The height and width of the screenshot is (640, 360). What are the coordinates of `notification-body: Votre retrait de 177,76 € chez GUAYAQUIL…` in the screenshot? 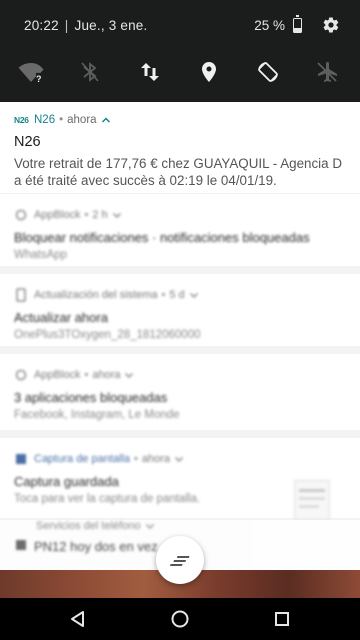 It's located at (178, 172).